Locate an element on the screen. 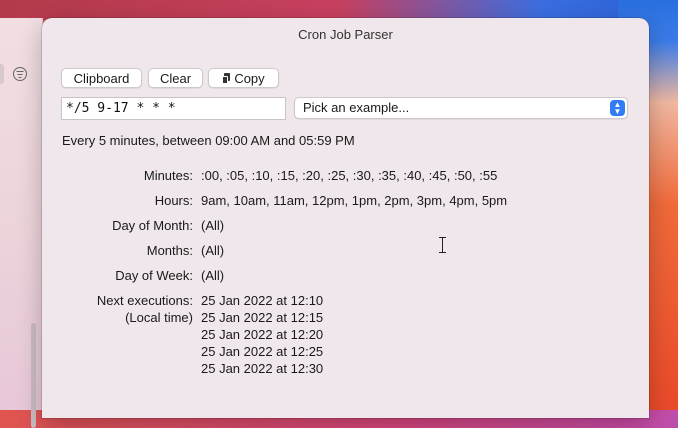 The height and width of the screenshot is (428, 678). day-of-week-value: (All) is located at coordinates (213, 275).